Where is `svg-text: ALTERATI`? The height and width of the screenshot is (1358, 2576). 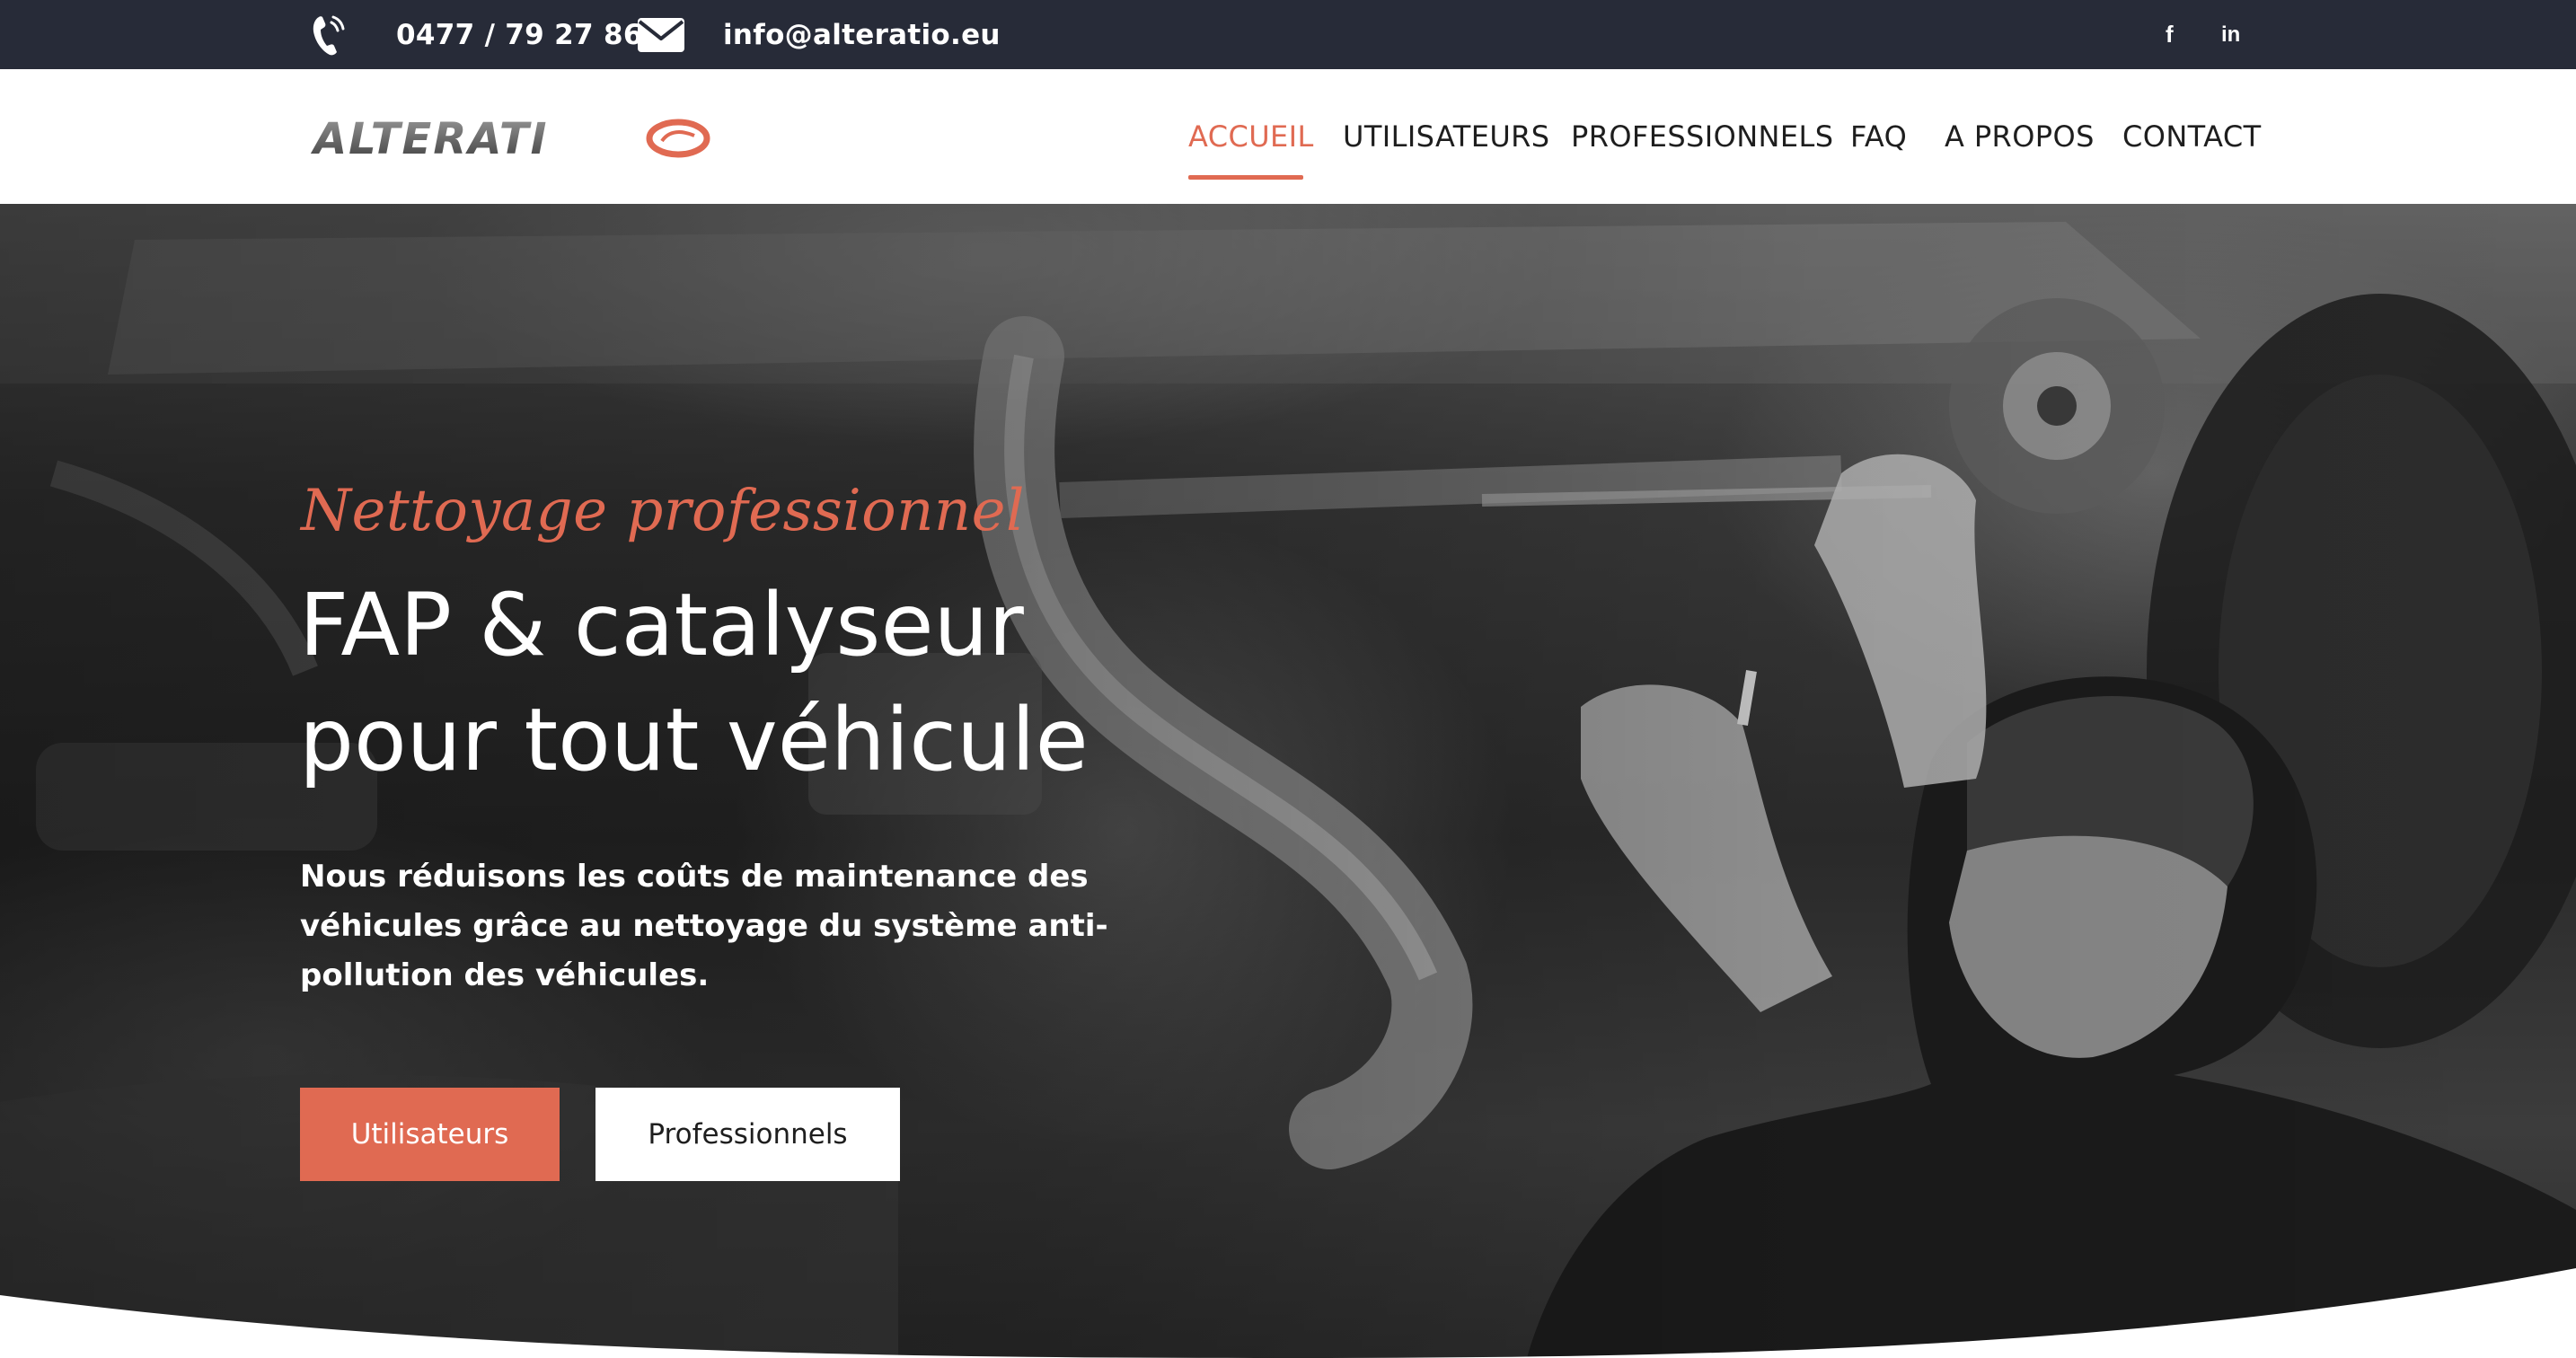 svg-text: ALTERATI is located at coordinates (429, 138).